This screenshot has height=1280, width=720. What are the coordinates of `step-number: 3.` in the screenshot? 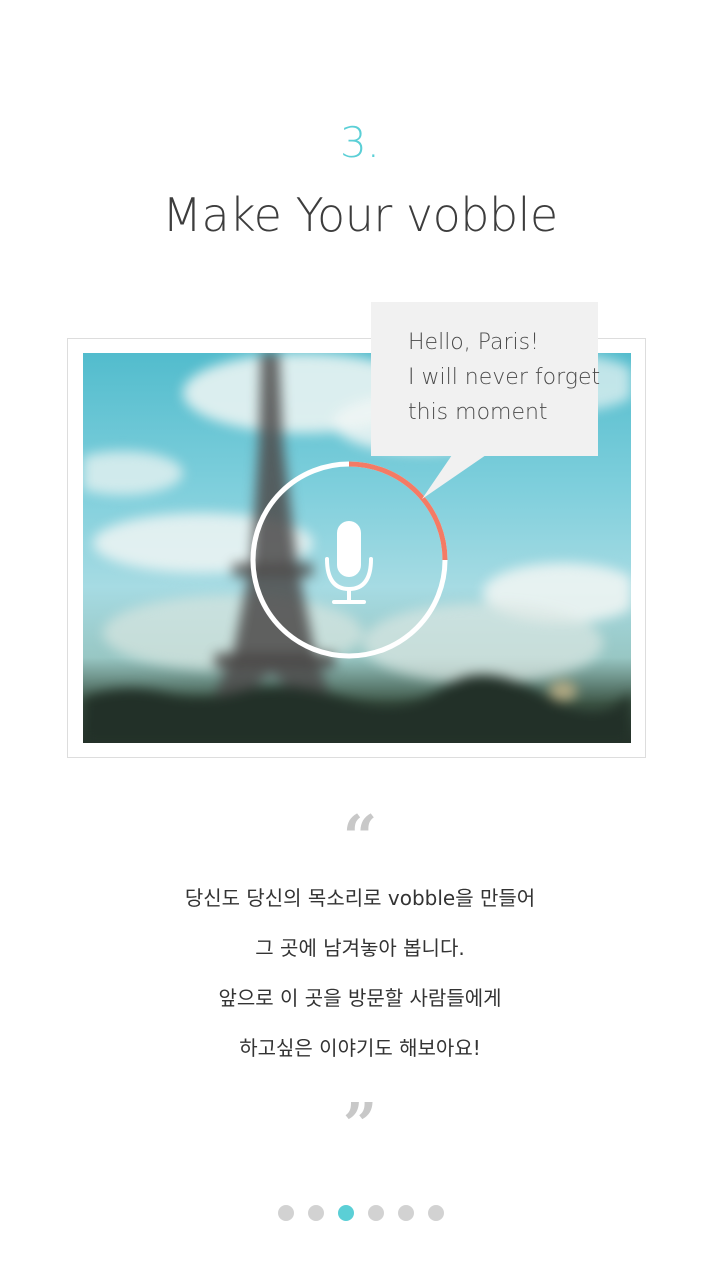 It's located at (360, 142).